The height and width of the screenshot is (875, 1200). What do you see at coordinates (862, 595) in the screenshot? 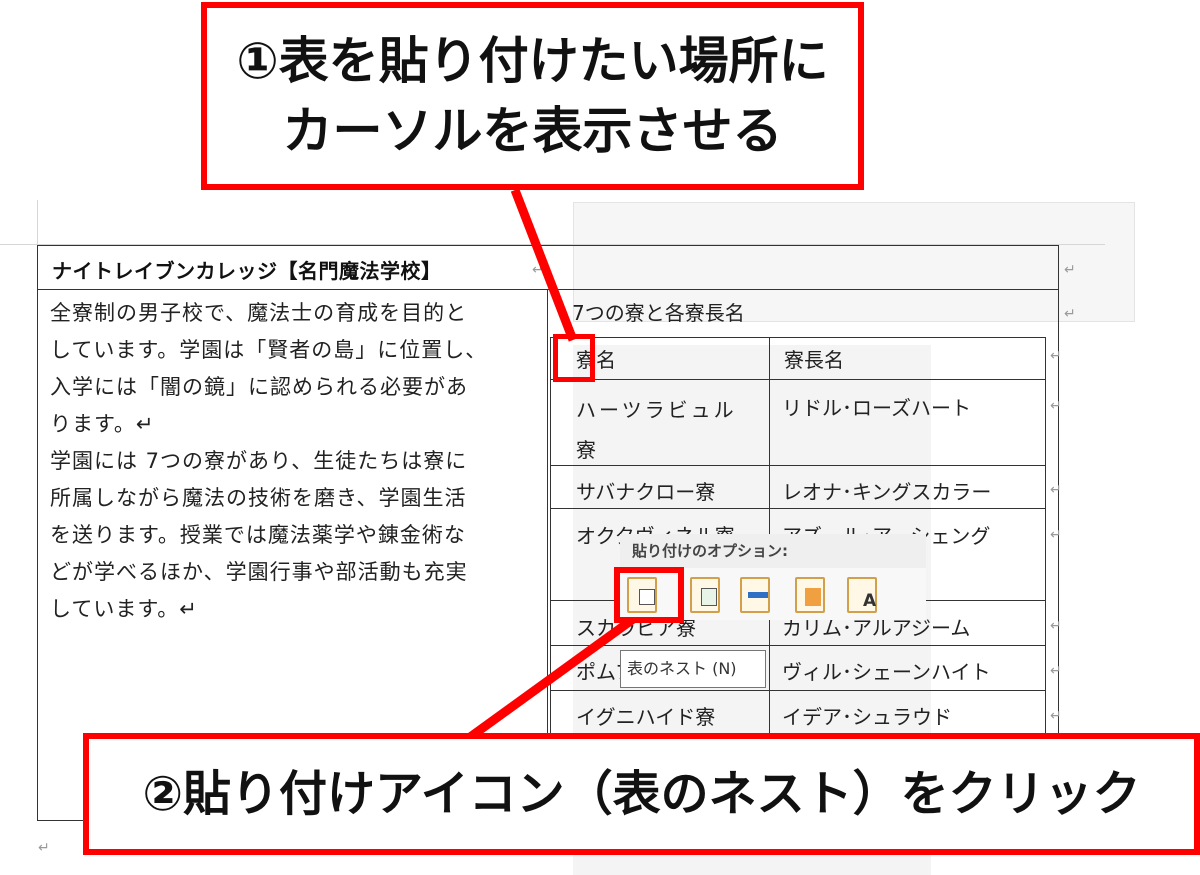
I see `paste-text-only-icon: A` at bounding box center [862, 595].